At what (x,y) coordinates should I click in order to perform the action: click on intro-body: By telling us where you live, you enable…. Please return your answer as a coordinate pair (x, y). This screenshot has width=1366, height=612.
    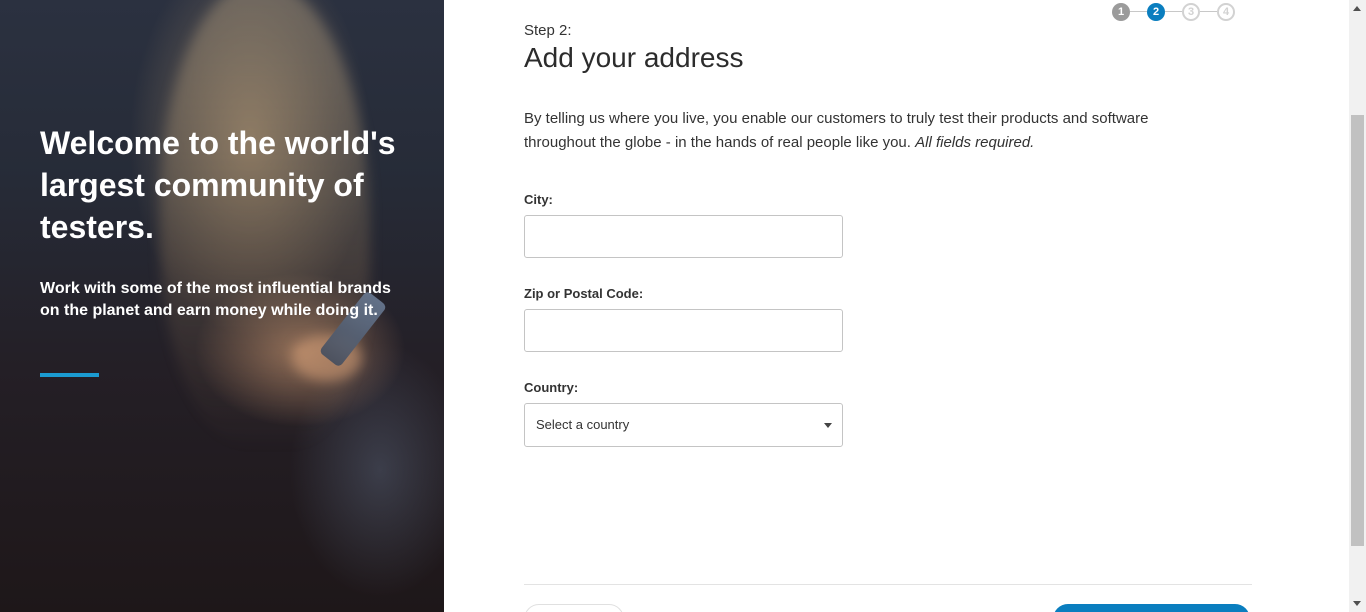
    Looking at the image, I should click on (836, 130).